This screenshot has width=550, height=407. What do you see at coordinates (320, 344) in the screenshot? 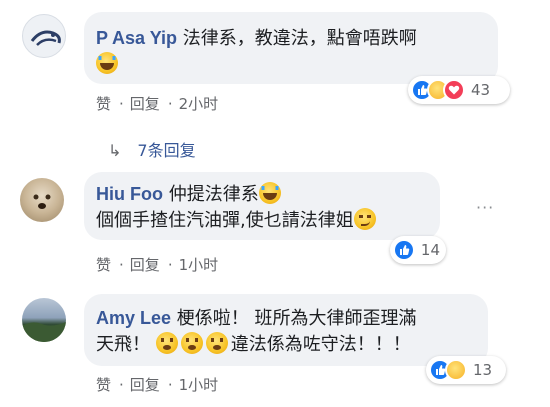
I see `comment-text: 違法係為咗守法！！！` at bounding box center [320, 344].